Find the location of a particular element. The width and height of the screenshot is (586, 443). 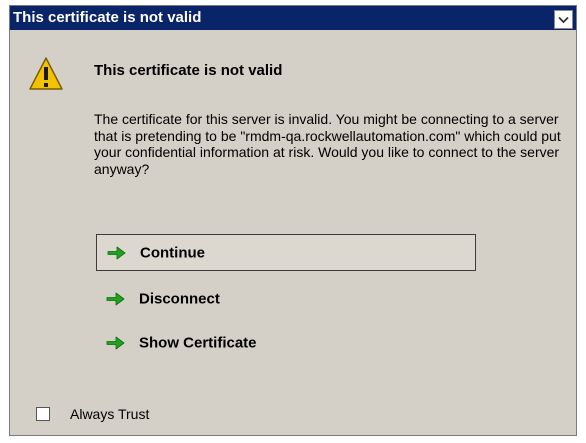

warning-icon is located at coordinates (46, 73).